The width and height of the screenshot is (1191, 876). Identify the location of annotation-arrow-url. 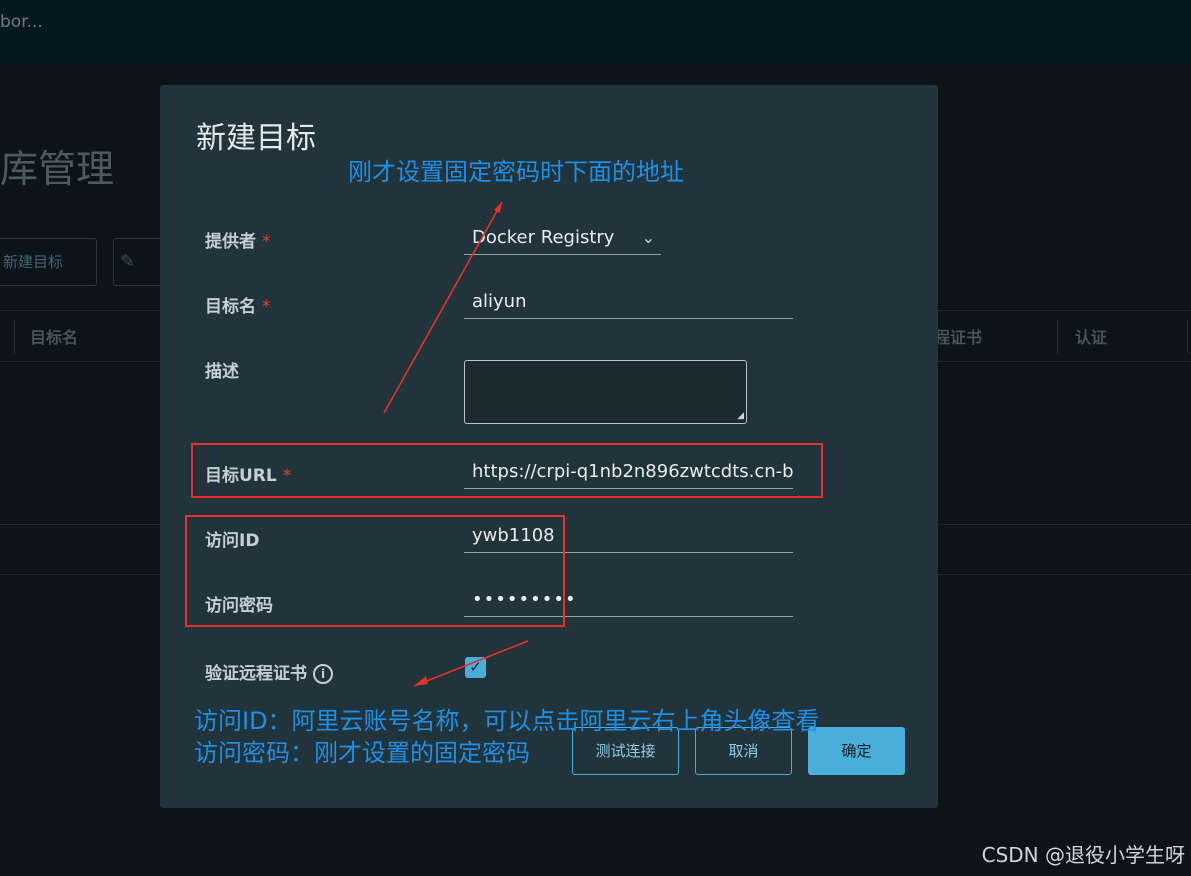
(443, 307).